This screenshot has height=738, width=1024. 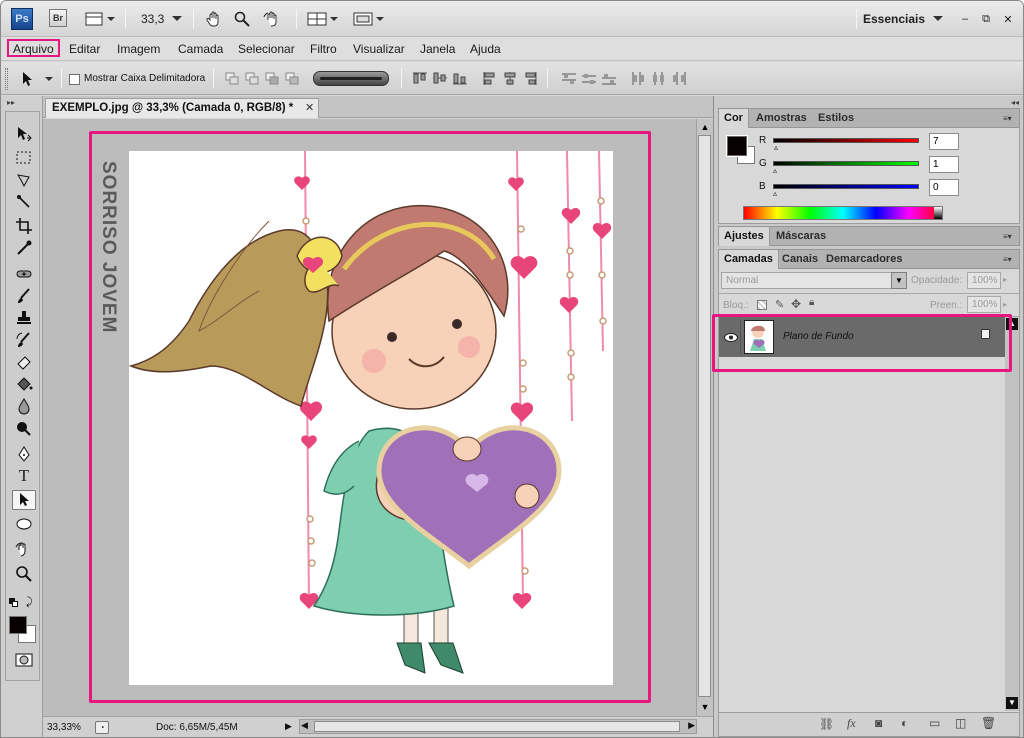 I want to click on scroll-right-icon: ▶, so click(x=691, y=725).